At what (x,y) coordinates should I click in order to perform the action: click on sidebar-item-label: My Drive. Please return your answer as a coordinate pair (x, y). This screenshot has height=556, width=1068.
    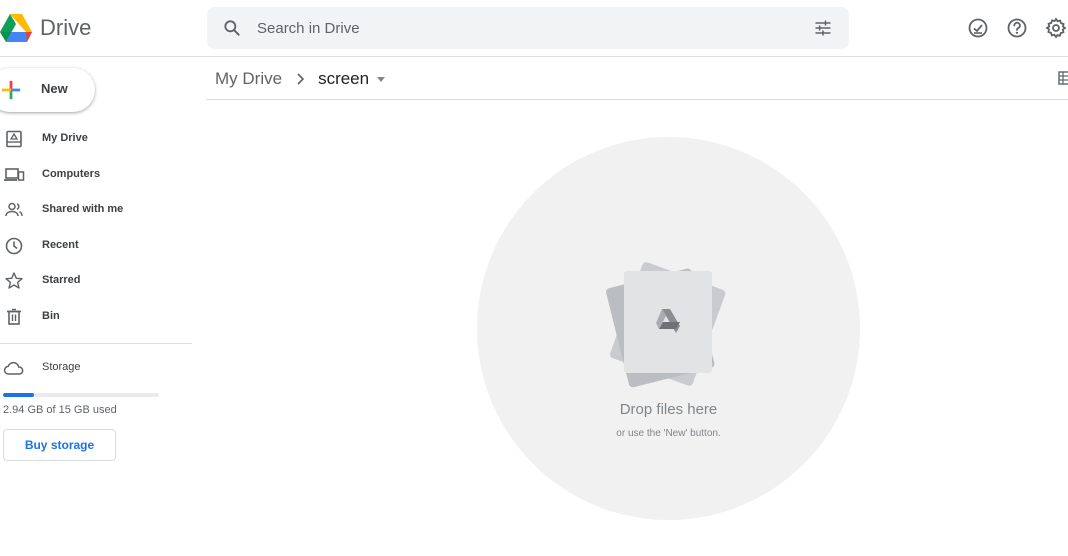
    Looking at the image, I should click on (65, 138).